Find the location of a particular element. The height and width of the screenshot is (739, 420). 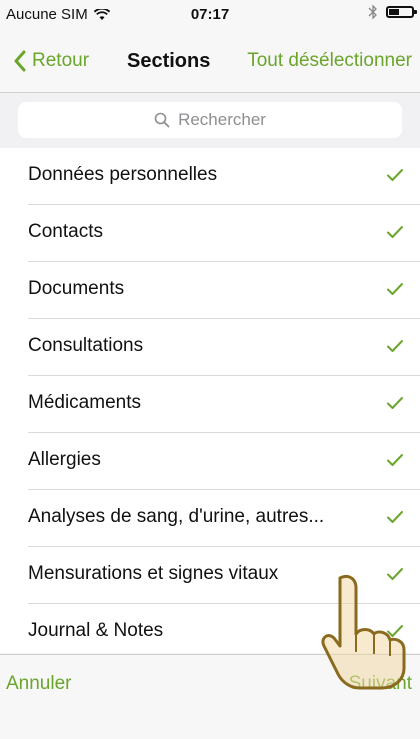

list-item: Mensurations et signes vitaux is located at coordinates (224, 575).